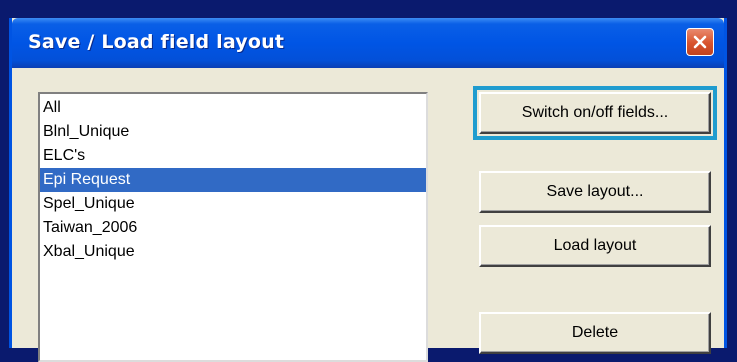  I want to click on close-icon, so click(700, 42).